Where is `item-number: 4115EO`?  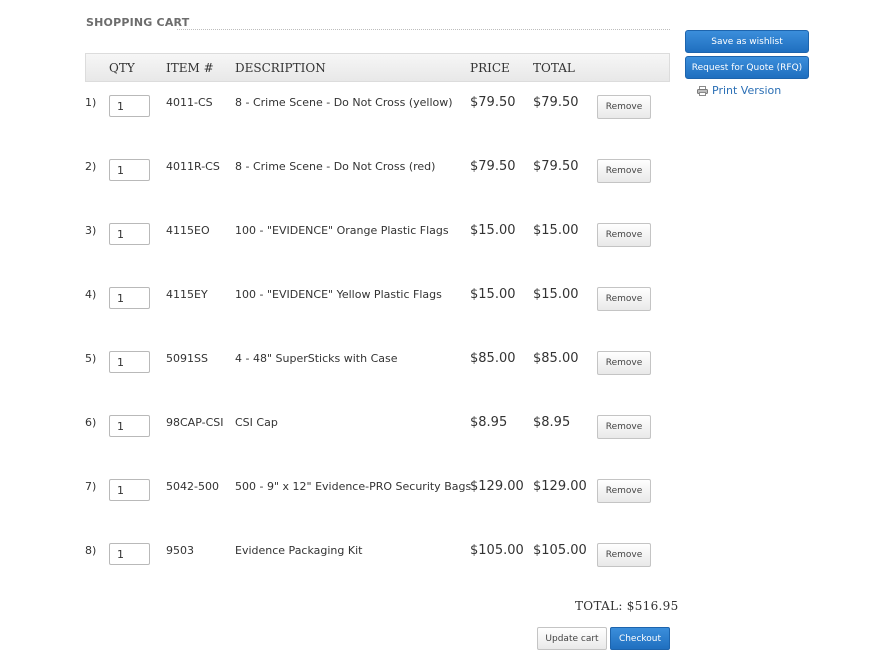
item-number: 4115EO is located at coordinates (188, 230).